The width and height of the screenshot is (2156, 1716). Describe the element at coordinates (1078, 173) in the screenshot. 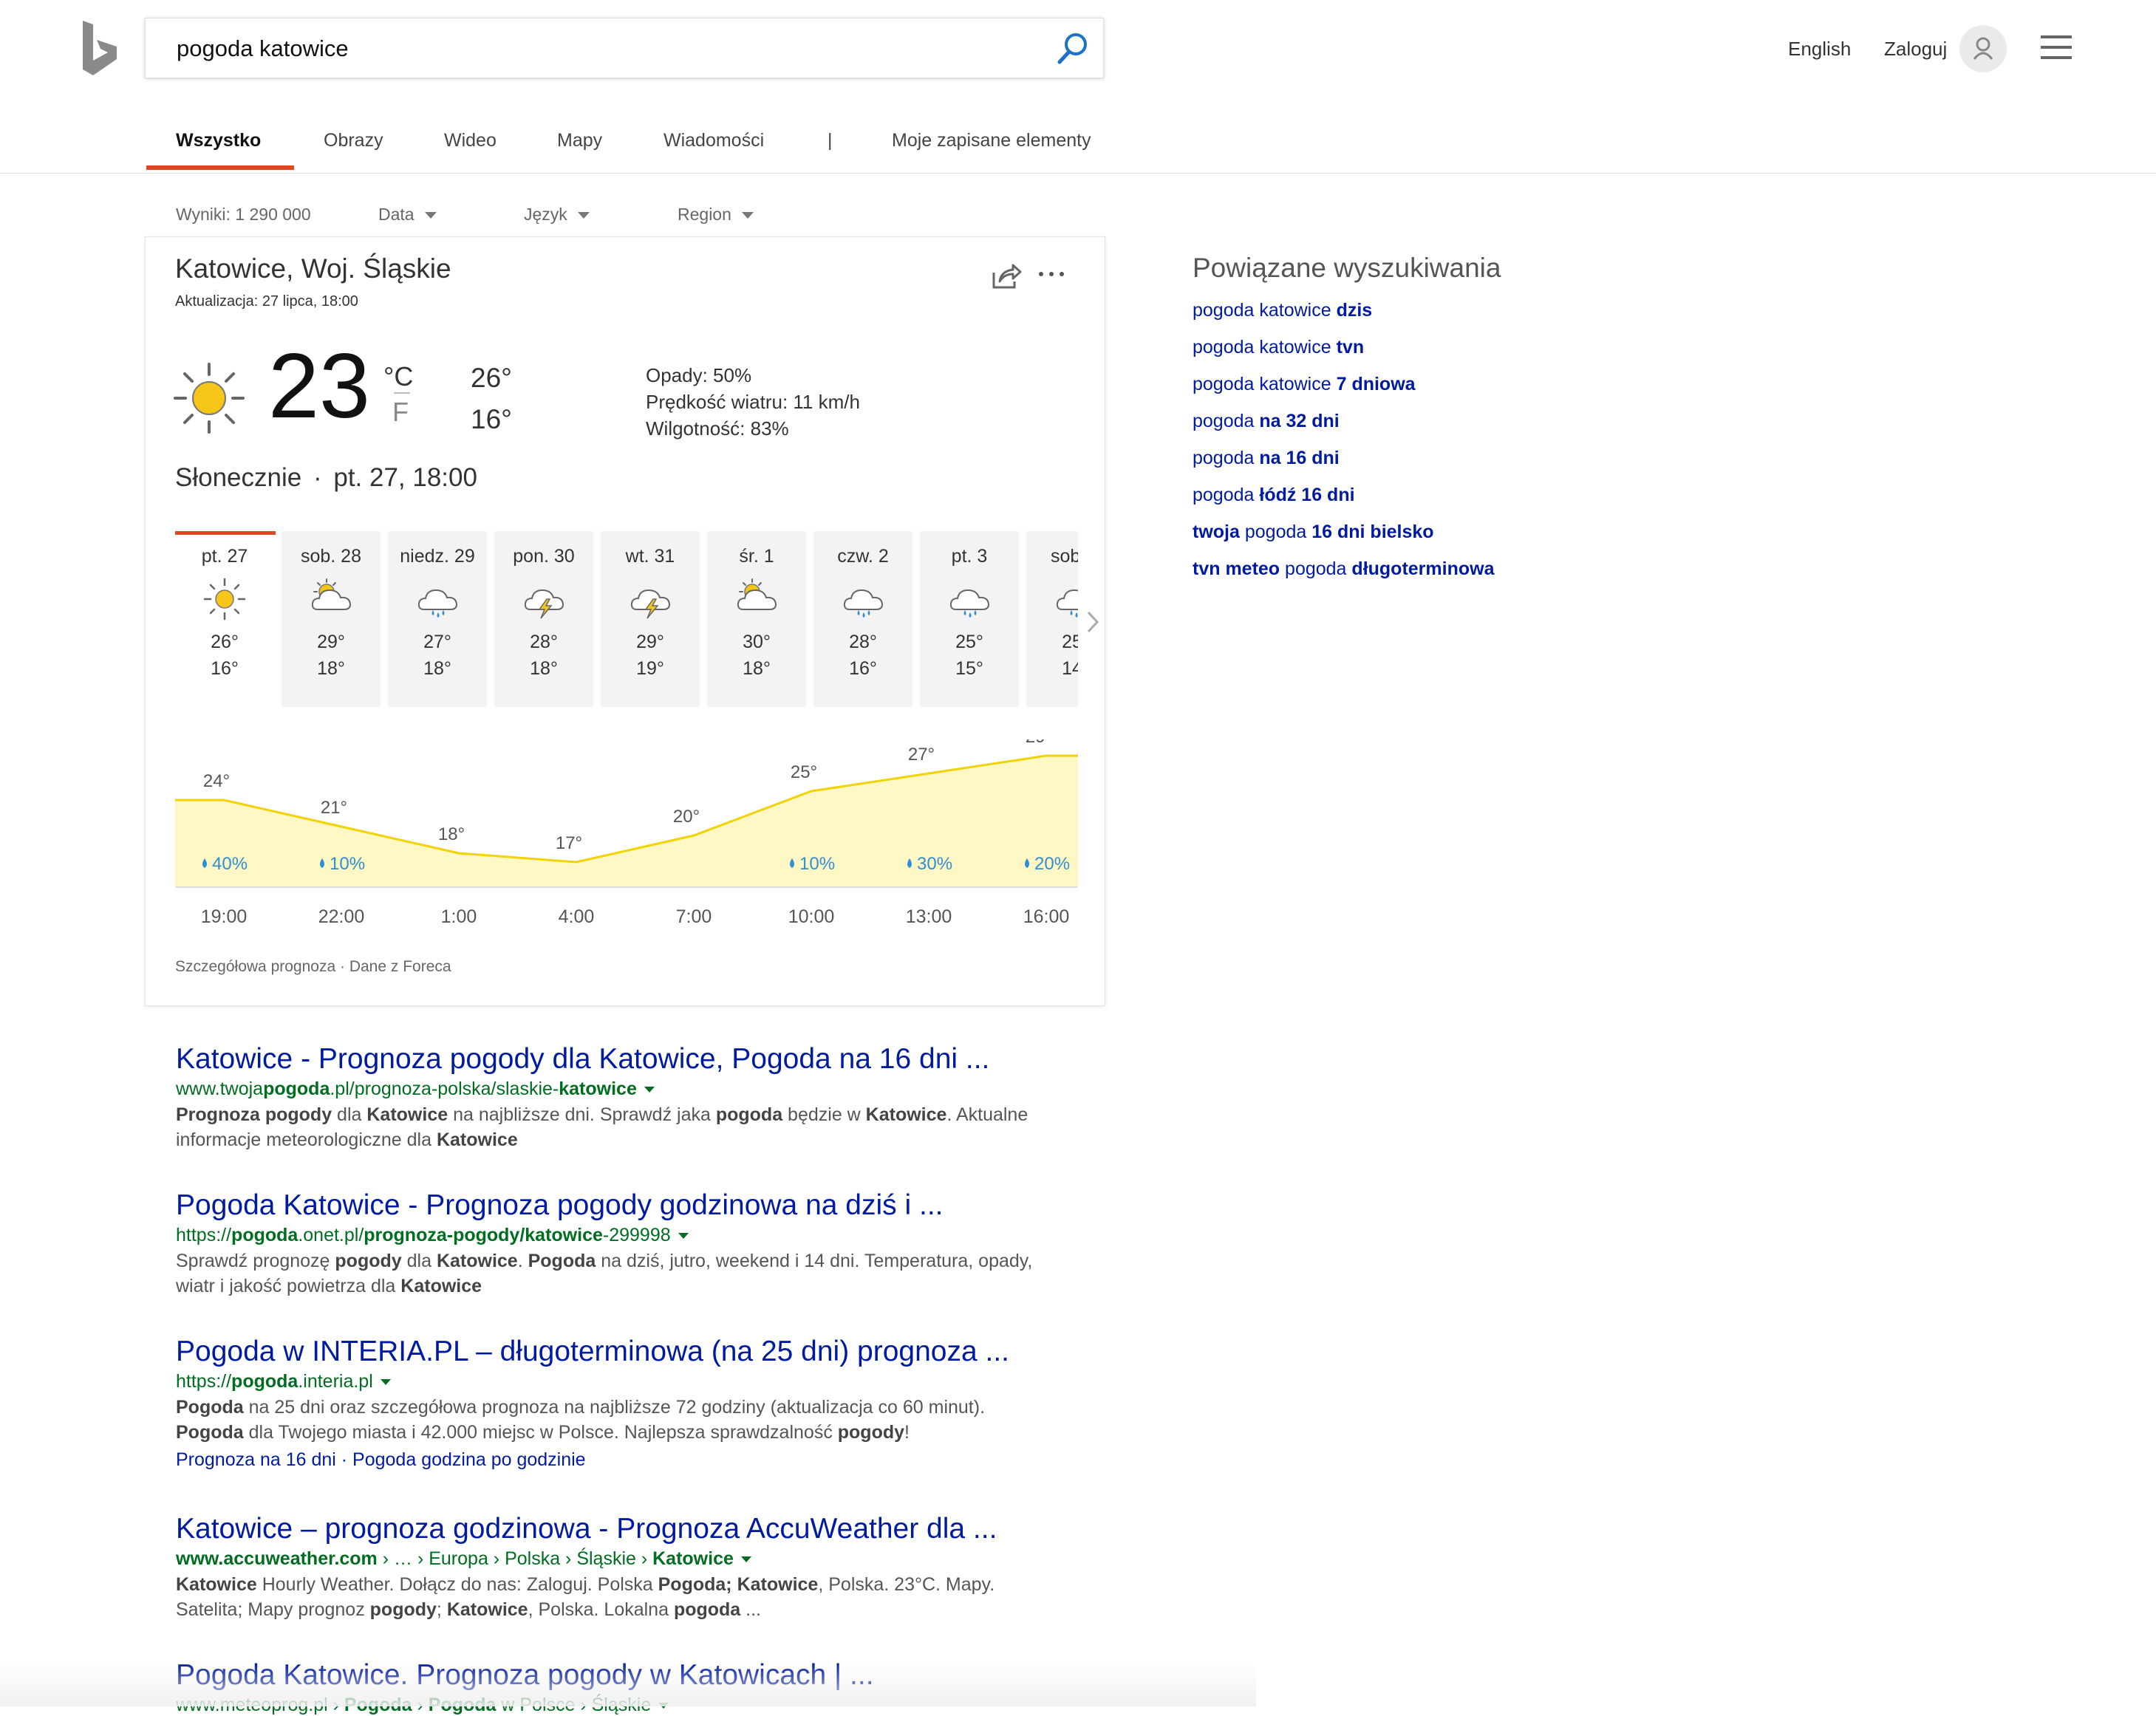

I see `nav-divider` at that location.